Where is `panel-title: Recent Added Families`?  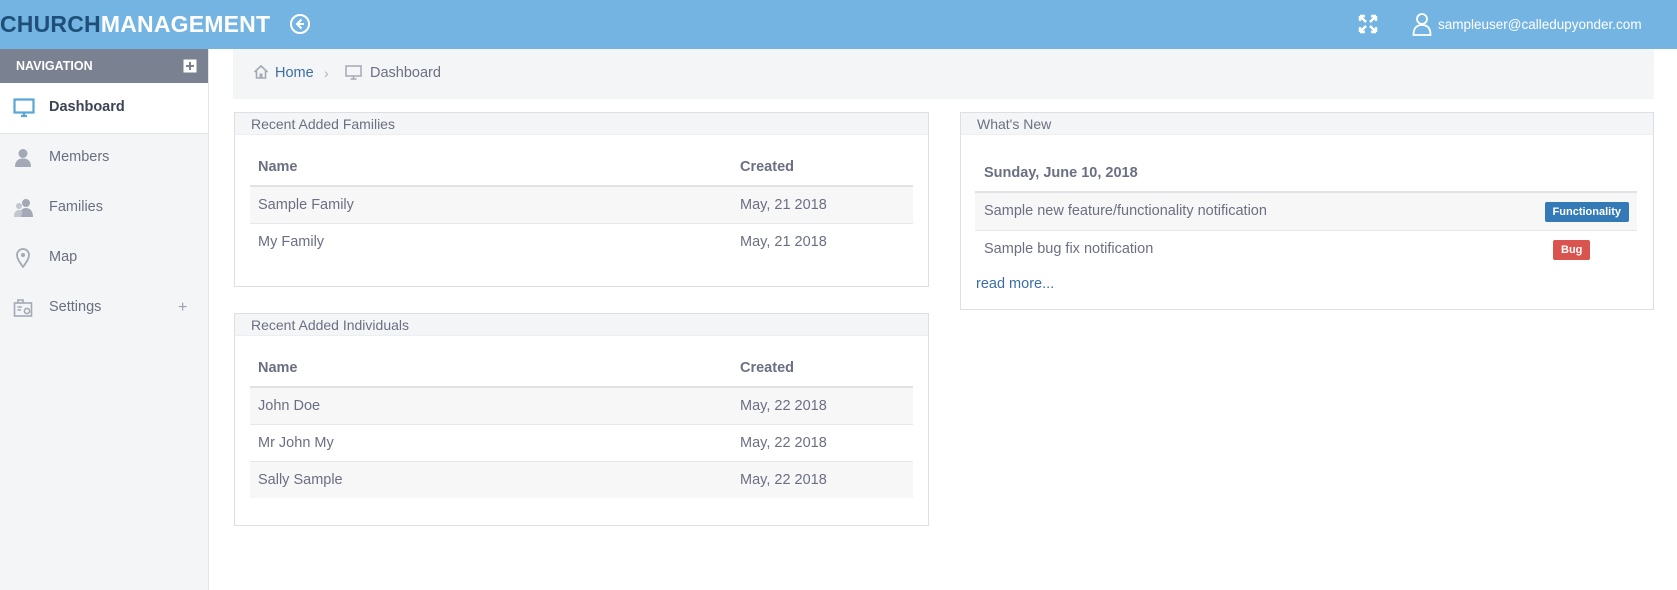 panel-title: Recent Added Families is located at coordinates (323, 124).